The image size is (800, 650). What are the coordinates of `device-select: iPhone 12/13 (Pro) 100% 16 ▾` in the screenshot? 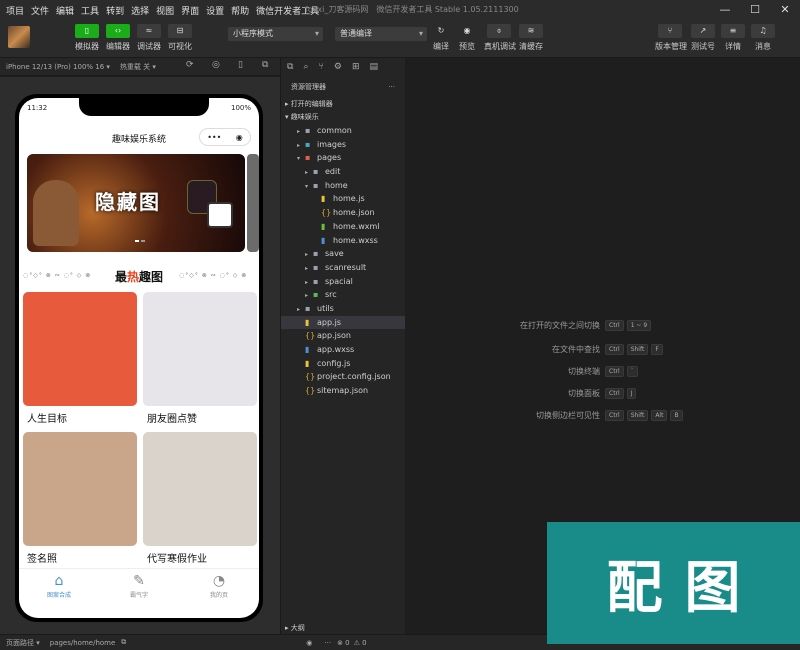 It's located at (58, 67).